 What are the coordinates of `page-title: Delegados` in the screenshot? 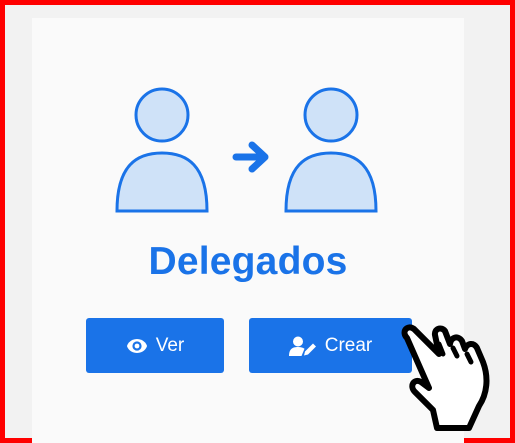 It's located at (248, 261).